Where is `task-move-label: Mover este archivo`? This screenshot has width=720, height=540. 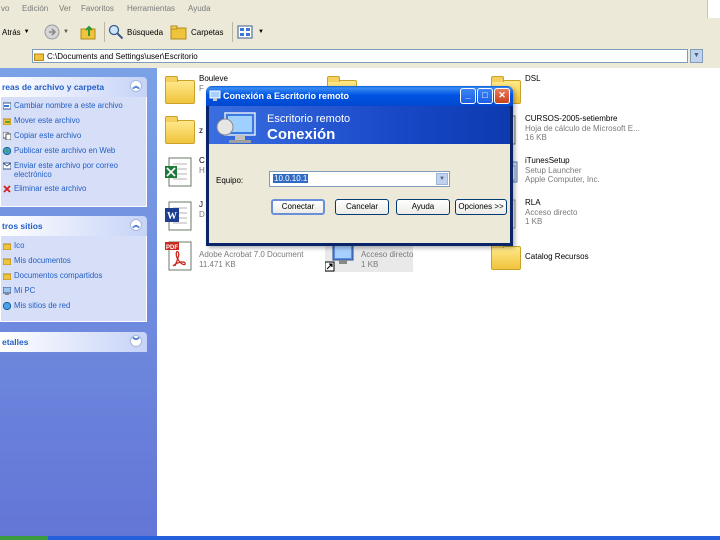
task-move-label: Mover este archivo is located at coordinates (47, 120).